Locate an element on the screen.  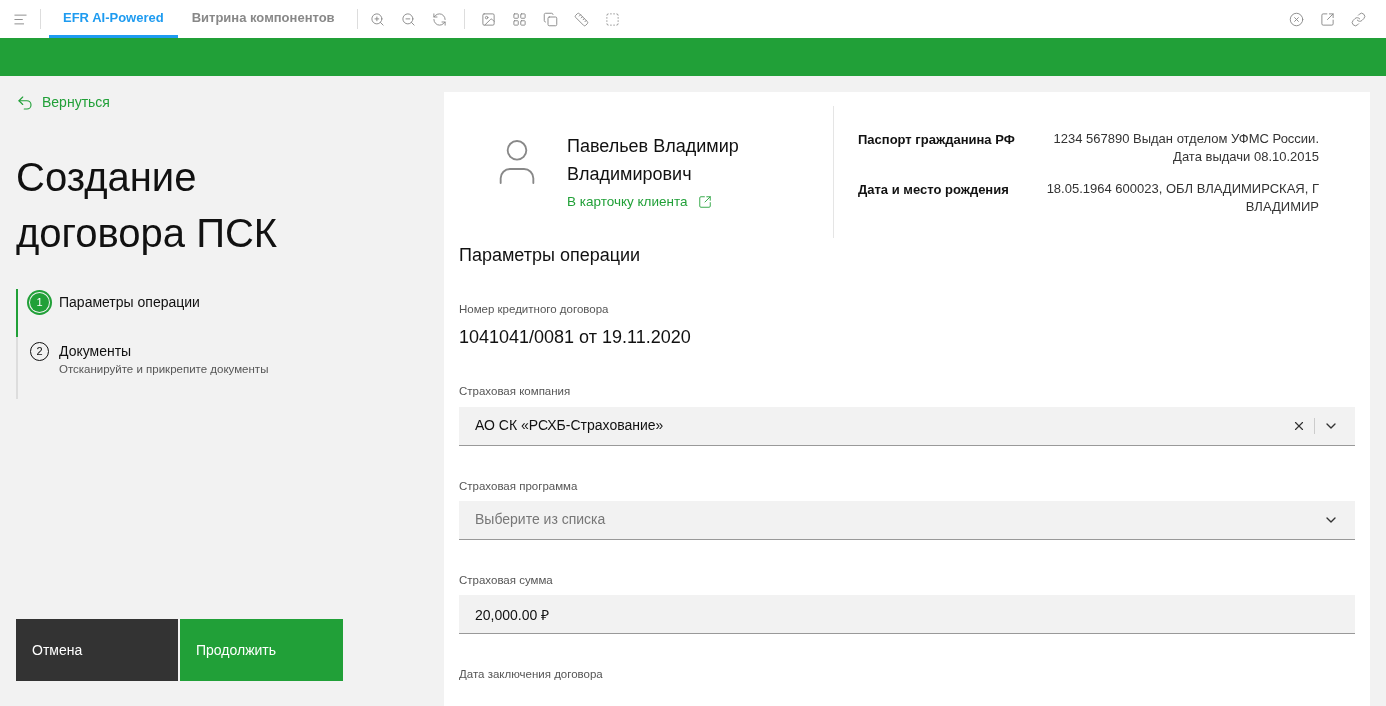
client-name: Павельев Владимир Владимирович is located at coordinates (653, 160).